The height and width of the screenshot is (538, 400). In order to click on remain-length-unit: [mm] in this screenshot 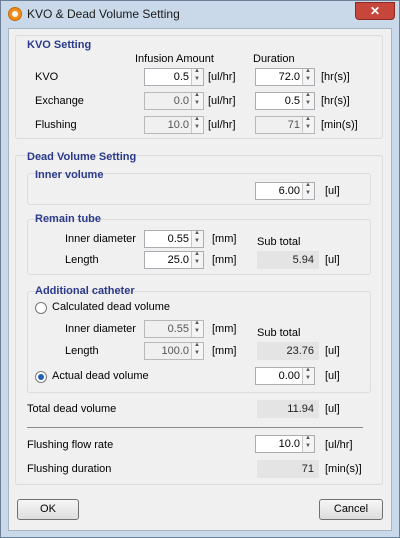, I will do `click(224, 260)`.